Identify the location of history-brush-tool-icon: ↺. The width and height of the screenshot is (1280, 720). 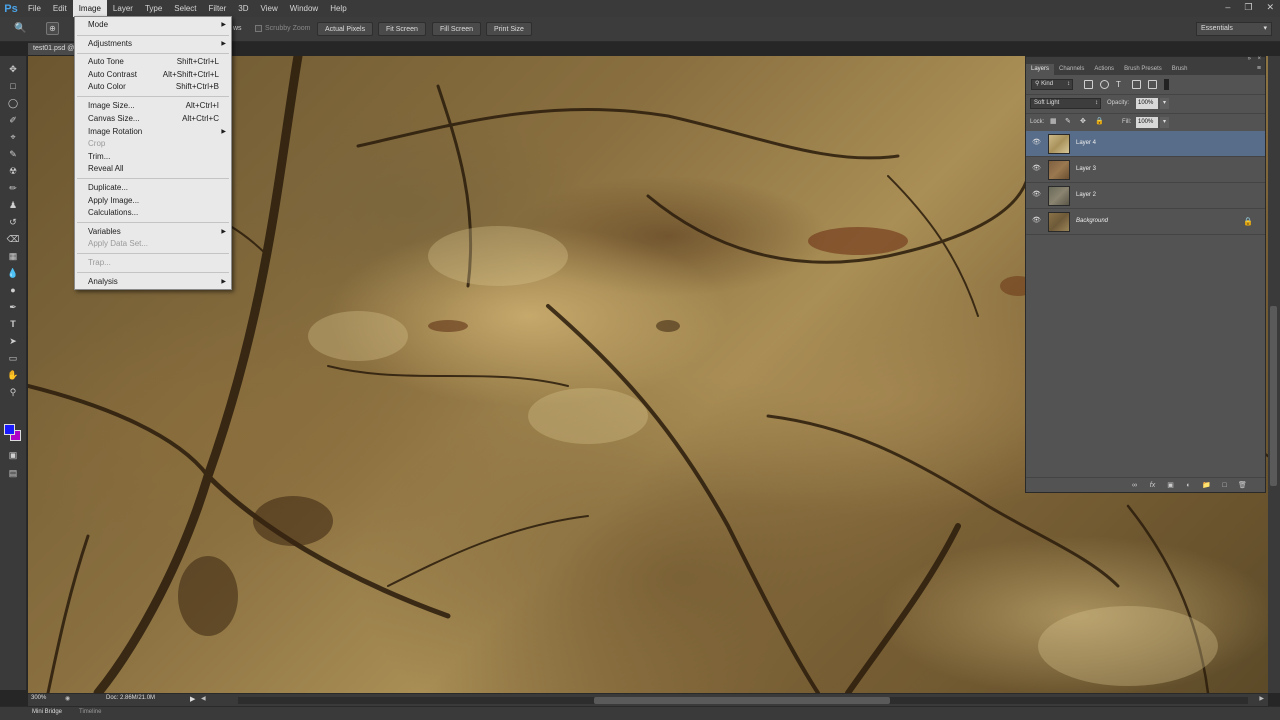
(13, 222).